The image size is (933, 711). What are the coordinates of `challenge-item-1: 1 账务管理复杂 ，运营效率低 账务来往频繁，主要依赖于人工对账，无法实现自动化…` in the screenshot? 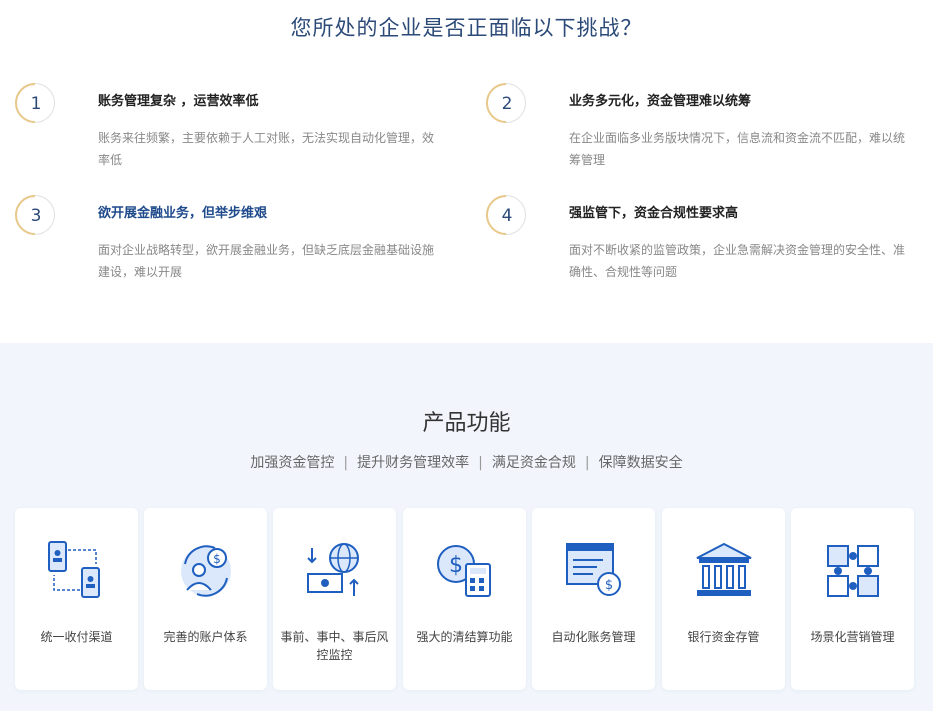 It's located at (235, 138).